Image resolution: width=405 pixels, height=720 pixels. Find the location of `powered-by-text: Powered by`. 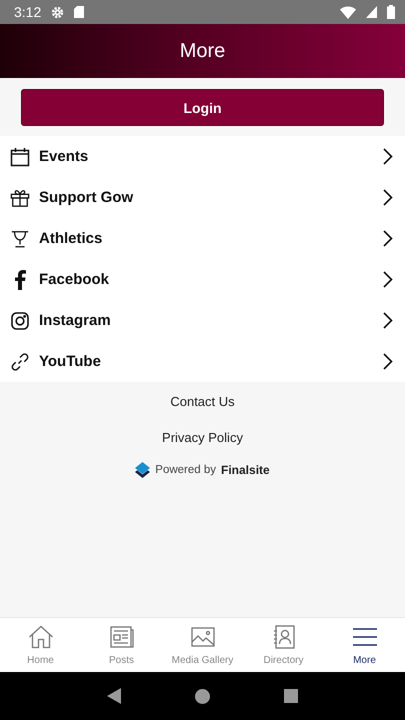

powered-by-text: Powered by is located at coordinates (185, 470).